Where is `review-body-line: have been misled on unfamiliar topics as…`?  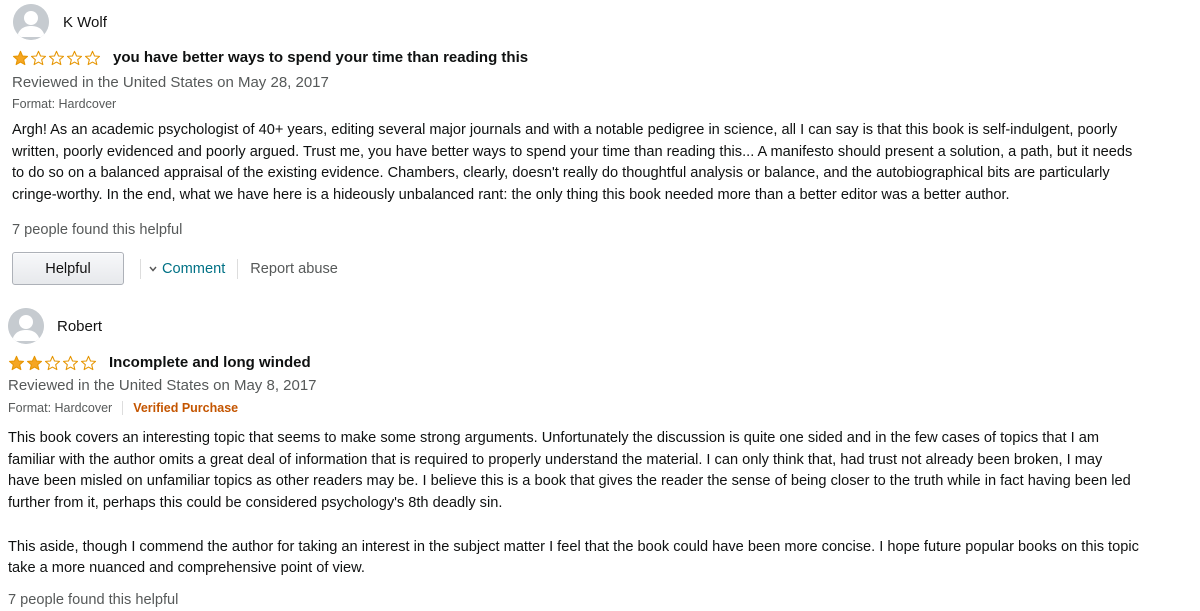
review-body-line: have been misled on unfamiliar topics as… is located at coordinates (569, 481).